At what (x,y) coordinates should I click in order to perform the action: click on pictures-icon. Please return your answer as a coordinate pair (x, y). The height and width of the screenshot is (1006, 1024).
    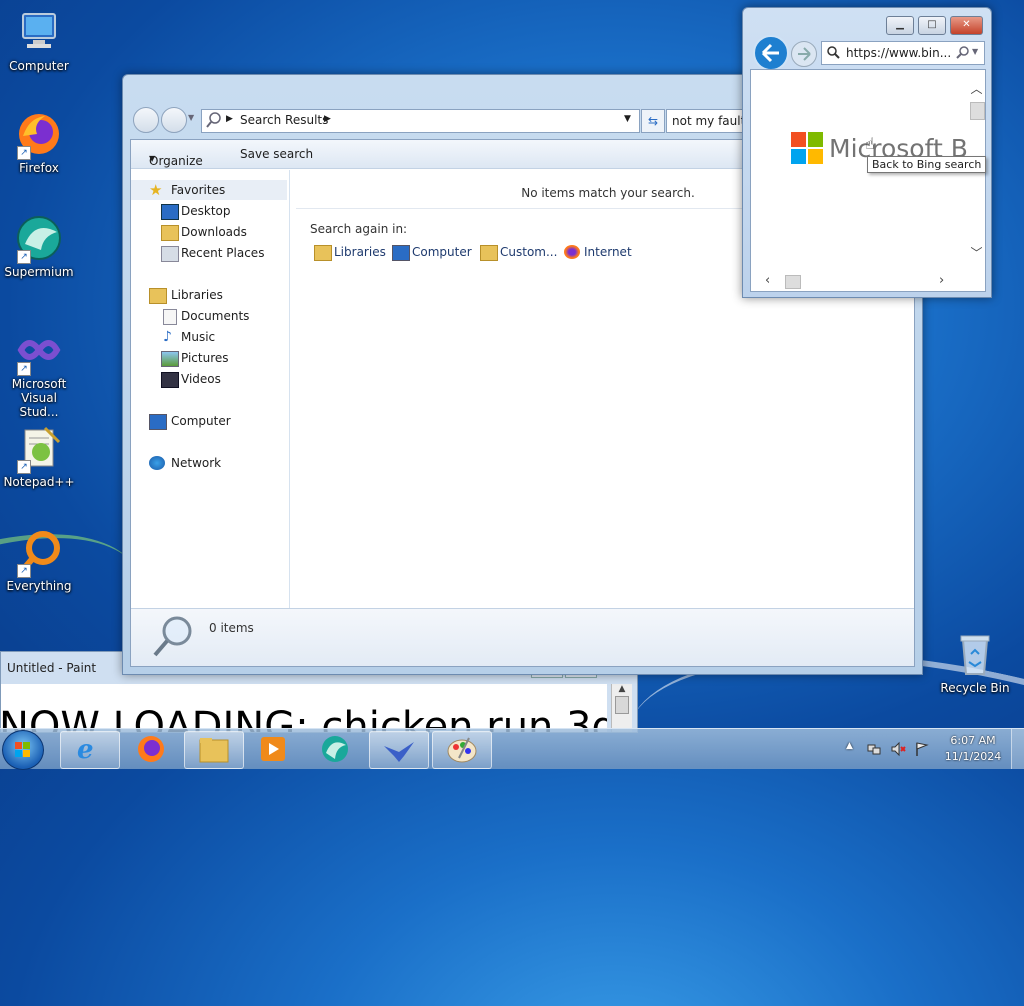
    Looking at the image, I should click on (170, 359).